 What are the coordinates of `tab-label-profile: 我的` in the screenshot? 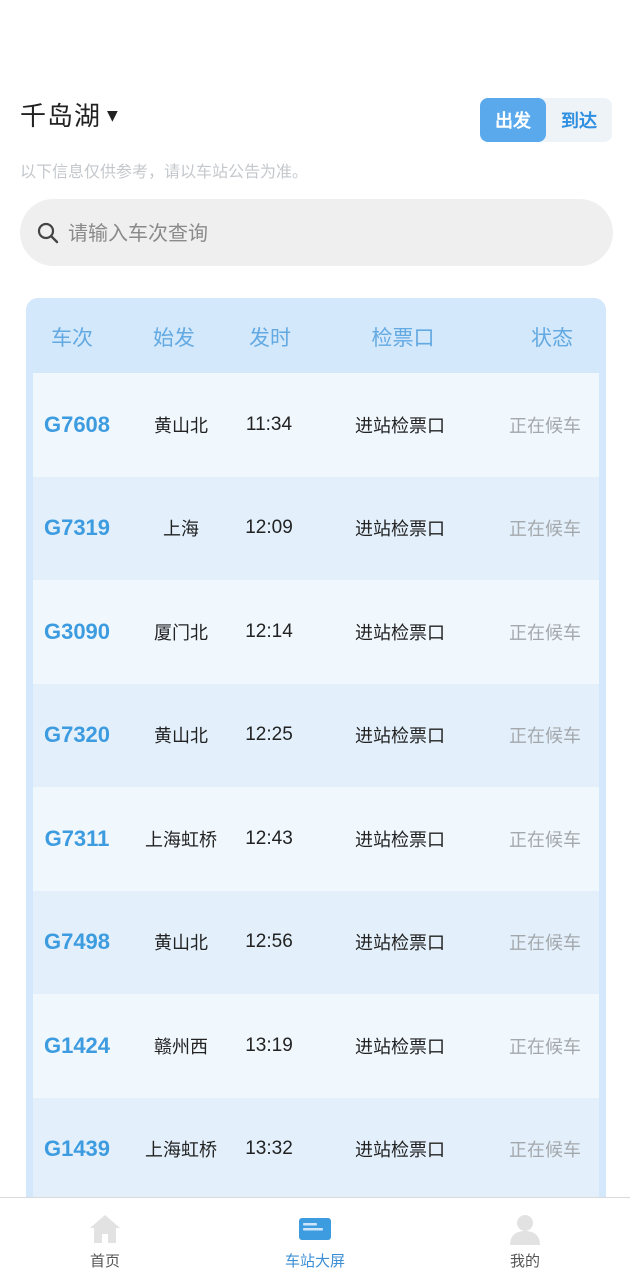 It's located at (524, 1261).